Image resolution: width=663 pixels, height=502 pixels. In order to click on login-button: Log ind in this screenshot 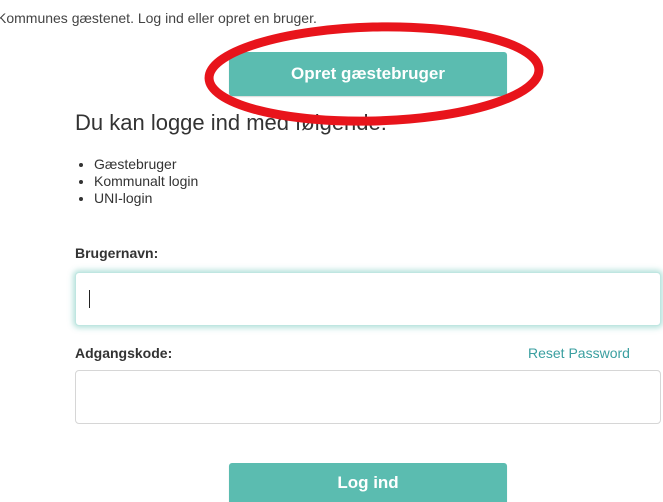, I will do `click(368, 482)`.